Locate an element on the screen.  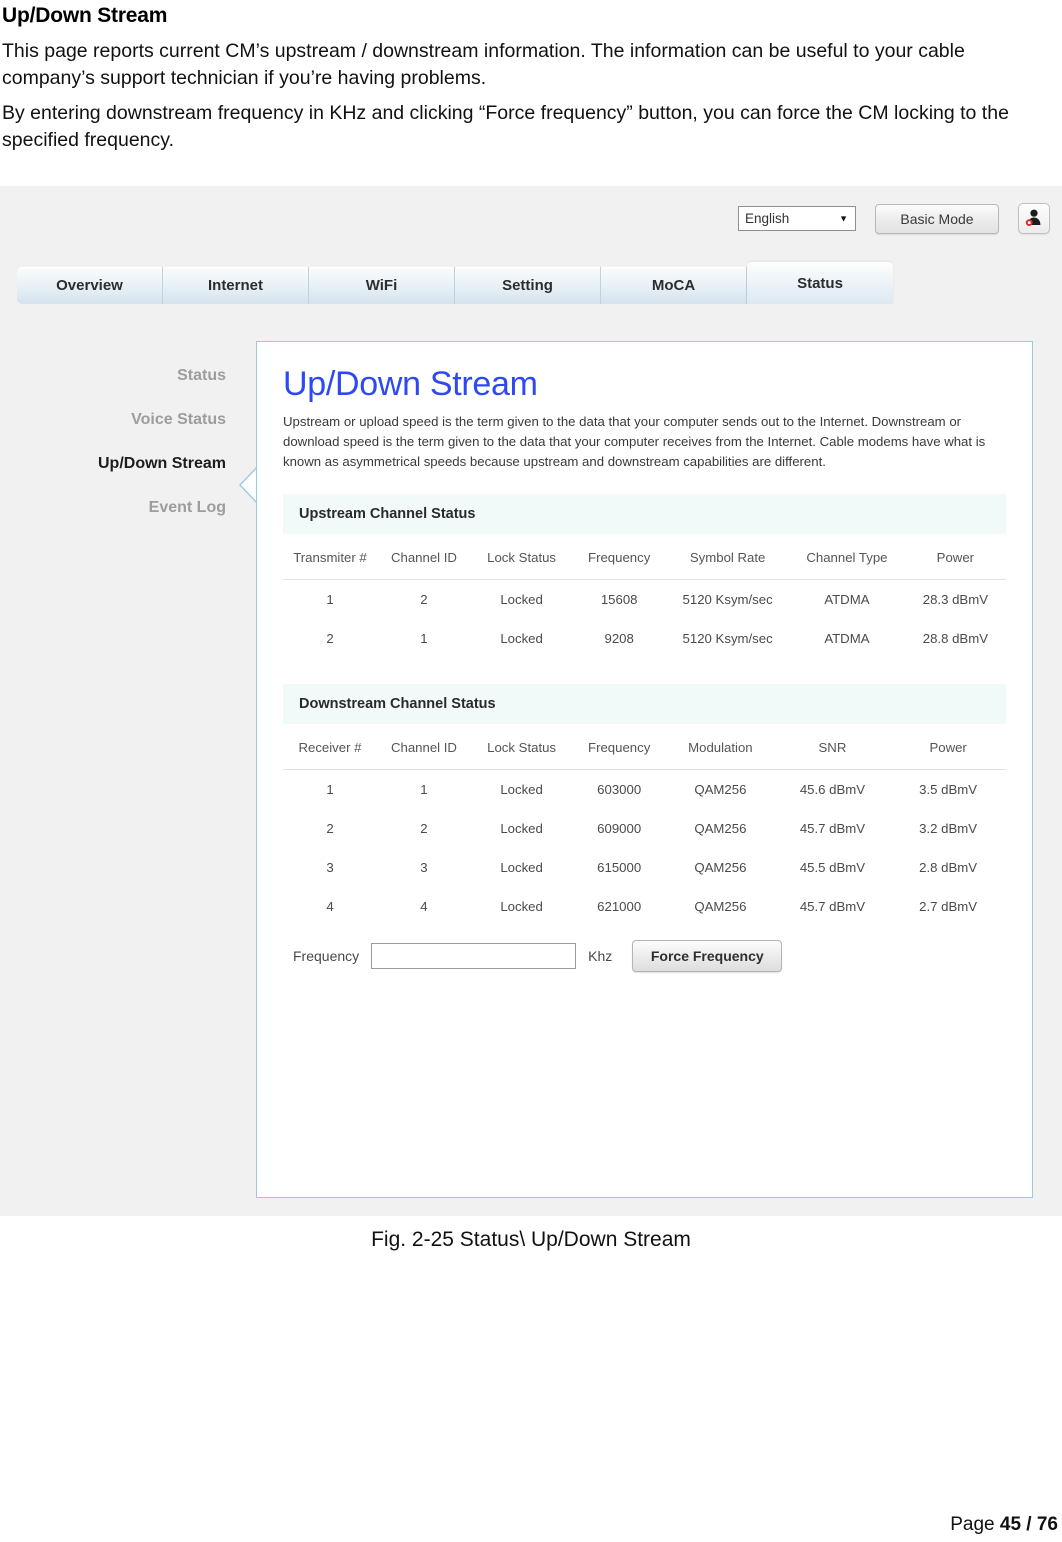
col-modulation: Modulation is located at coordinates (720, 747).